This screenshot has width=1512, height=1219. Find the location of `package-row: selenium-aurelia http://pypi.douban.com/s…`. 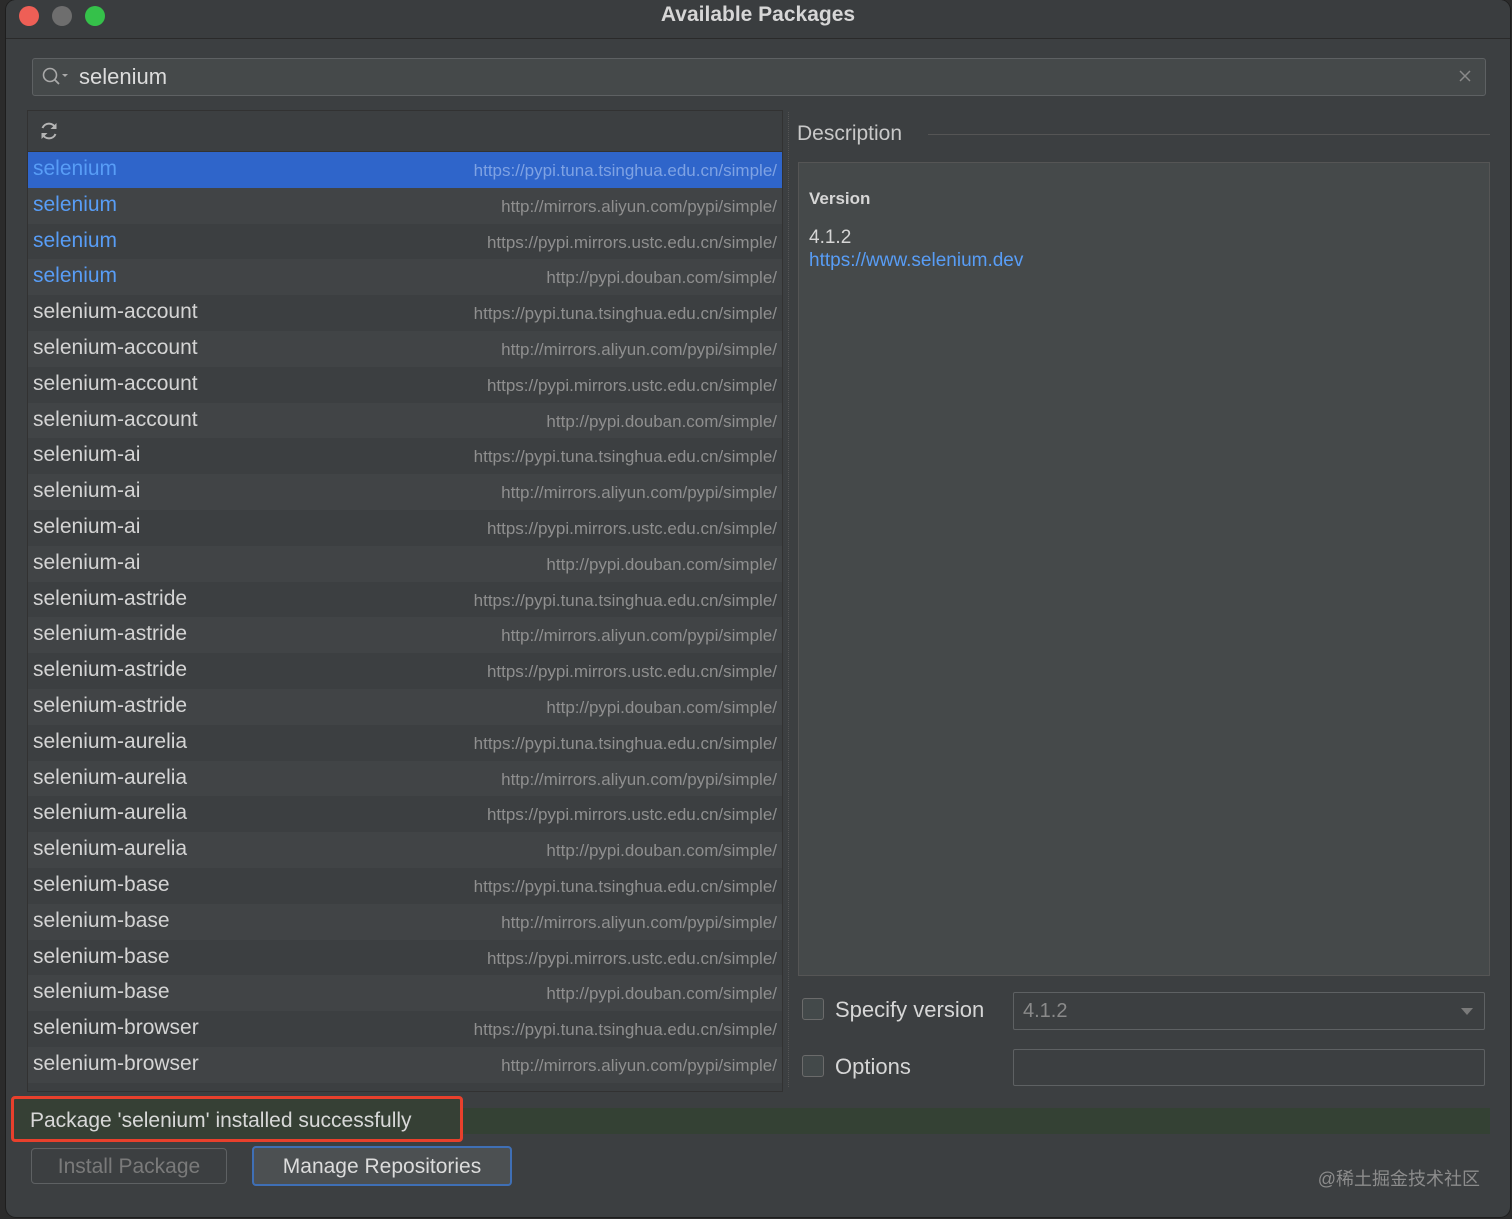

package-row: selenium-aurelia http://pypi.douban.com/s… is located at coordinates (405, 850).